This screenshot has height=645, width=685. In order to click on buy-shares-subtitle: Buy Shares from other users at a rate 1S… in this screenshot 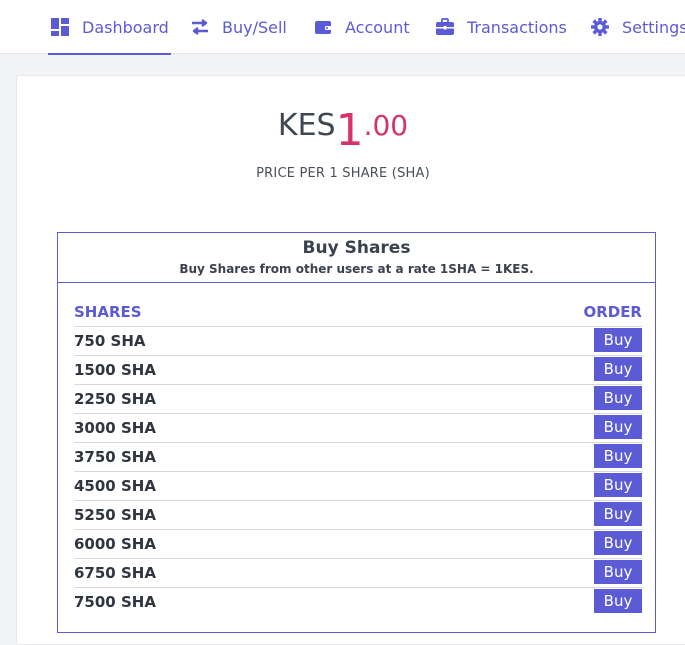, I will do `click(356, 269)`.